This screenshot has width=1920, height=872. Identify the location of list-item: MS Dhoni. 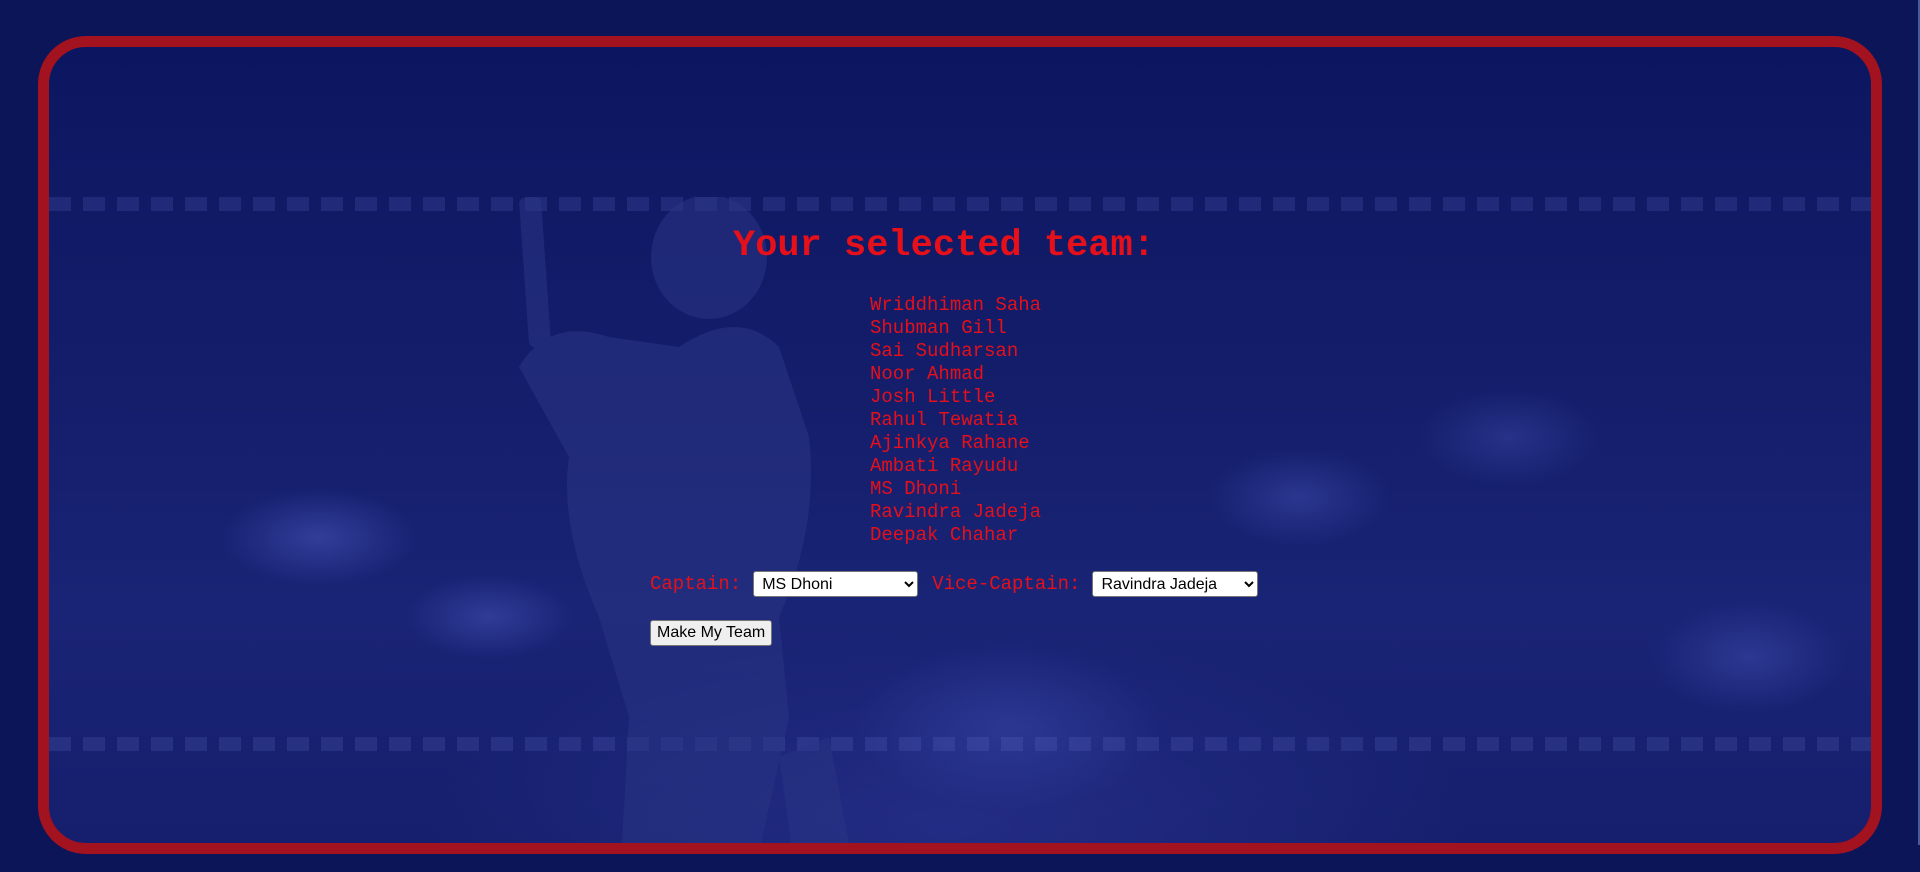
(916, 489).